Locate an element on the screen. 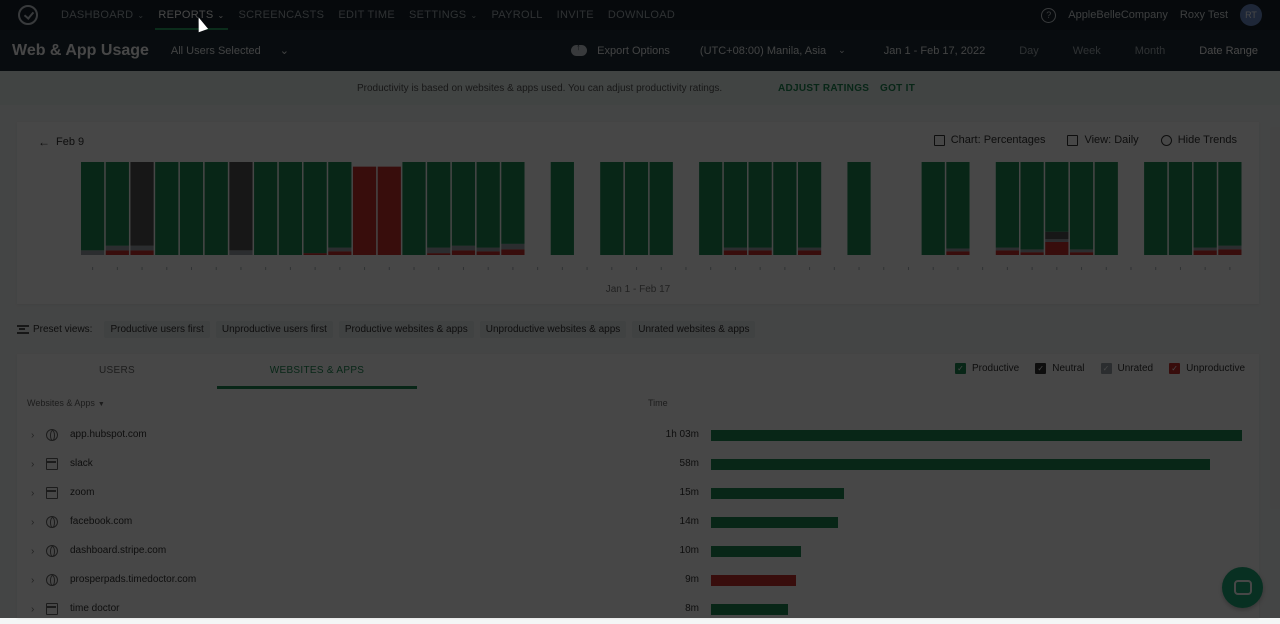  column-header-time: Time is located at coordinates (658, 403).